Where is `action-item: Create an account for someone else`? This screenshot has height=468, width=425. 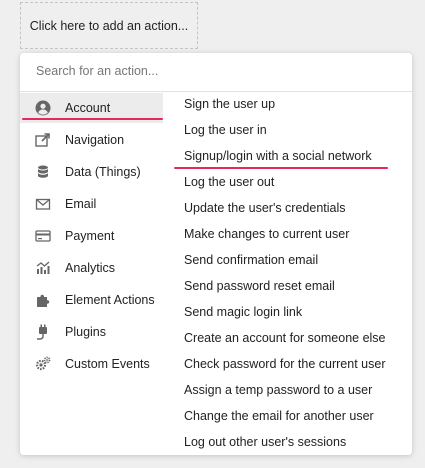 action-item: Create an account for someone else is located at coordinates (285, 338).